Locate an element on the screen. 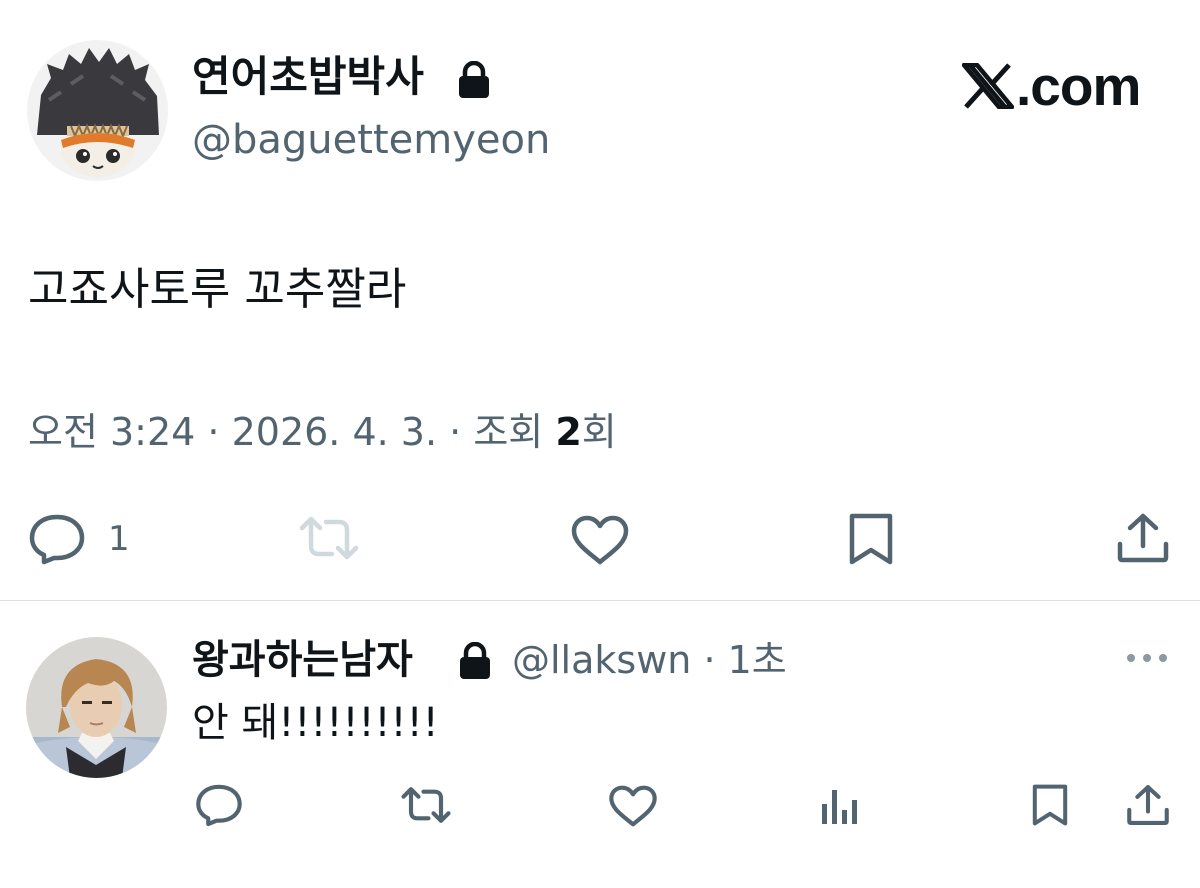 Image resolution: width=1200 pixels, height=888 pixels. views-label: 조회 is located at coordinates (514, 432).